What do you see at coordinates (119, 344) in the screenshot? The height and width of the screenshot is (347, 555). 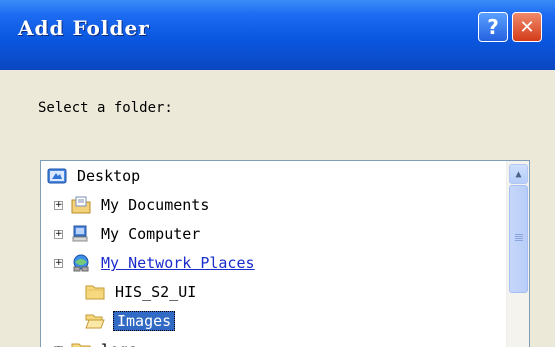 I see `tree-item-label: logs` at bounding box center [119, 344].